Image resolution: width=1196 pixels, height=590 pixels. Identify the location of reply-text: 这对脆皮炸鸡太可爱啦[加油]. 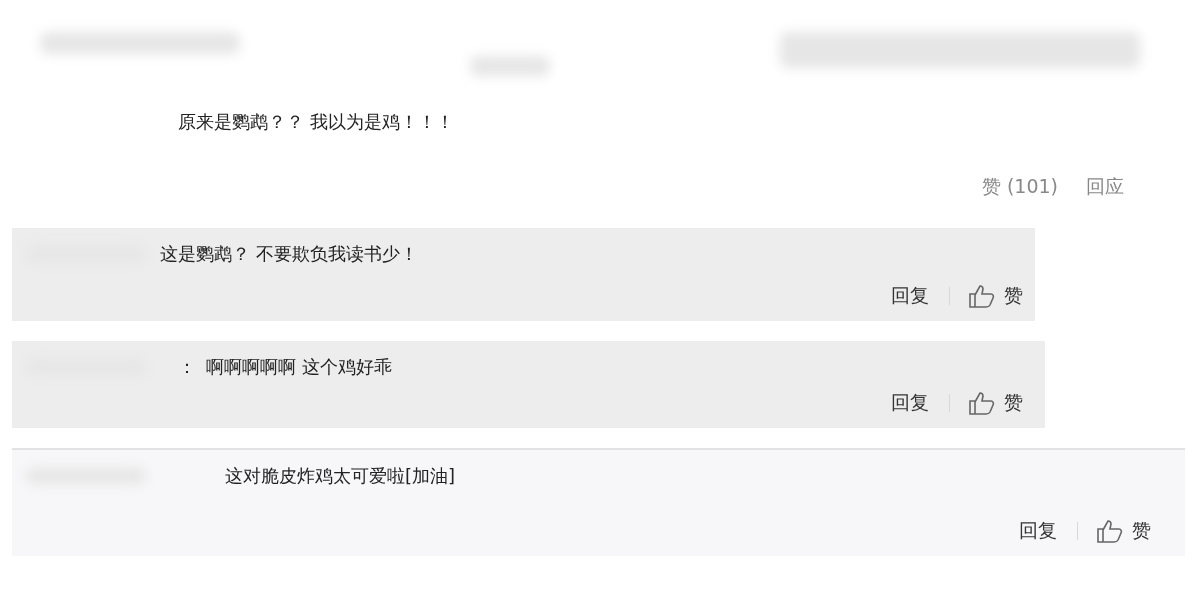
(340, 476).